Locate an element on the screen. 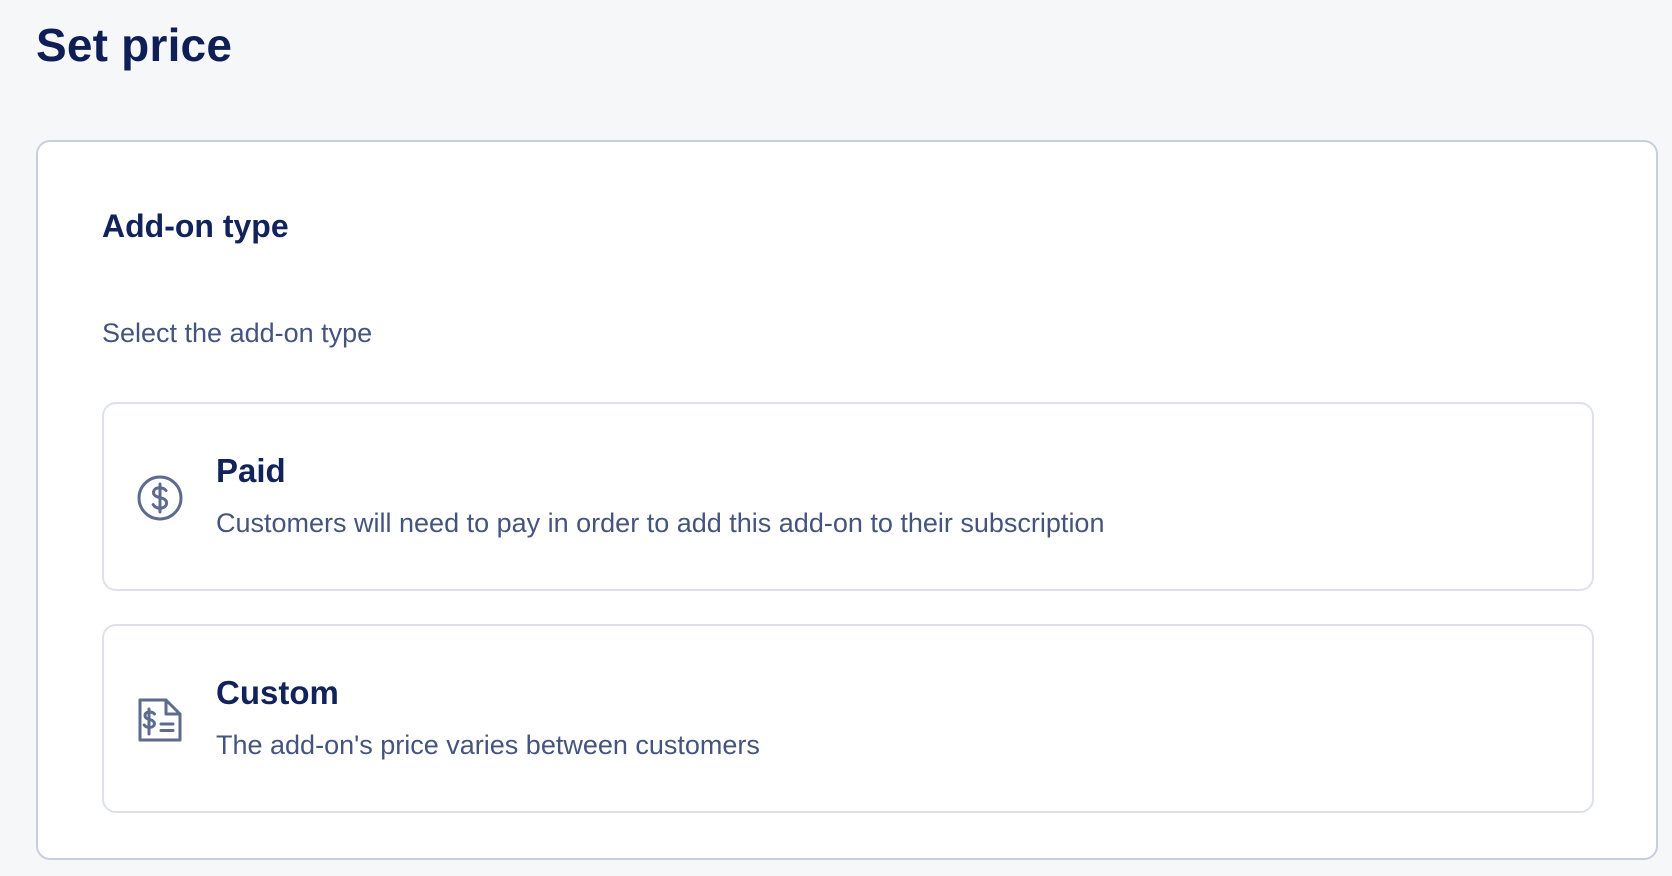 Image resolution: width=1672 pixels, height=876 pixels. section-subtitle: Select the add-on type is located at coordinates (237, 333).